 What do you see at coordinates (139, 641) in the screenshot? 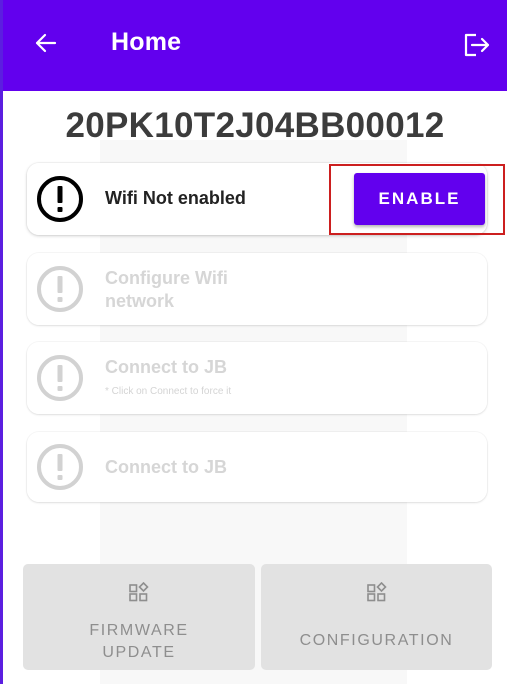
I see `firmware-update-label: FIRMWARE UPDATE` at bounding box center [139, 641].